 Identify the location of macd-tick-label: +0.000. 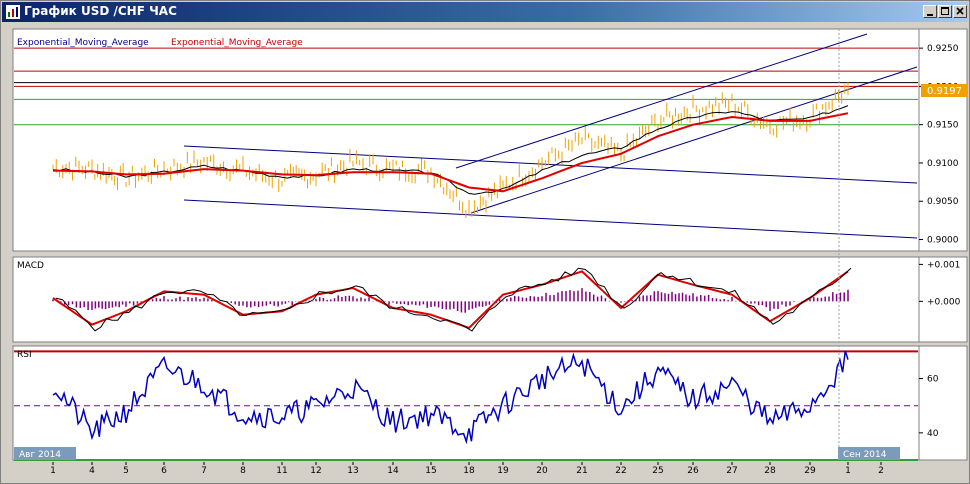
(944, 302).